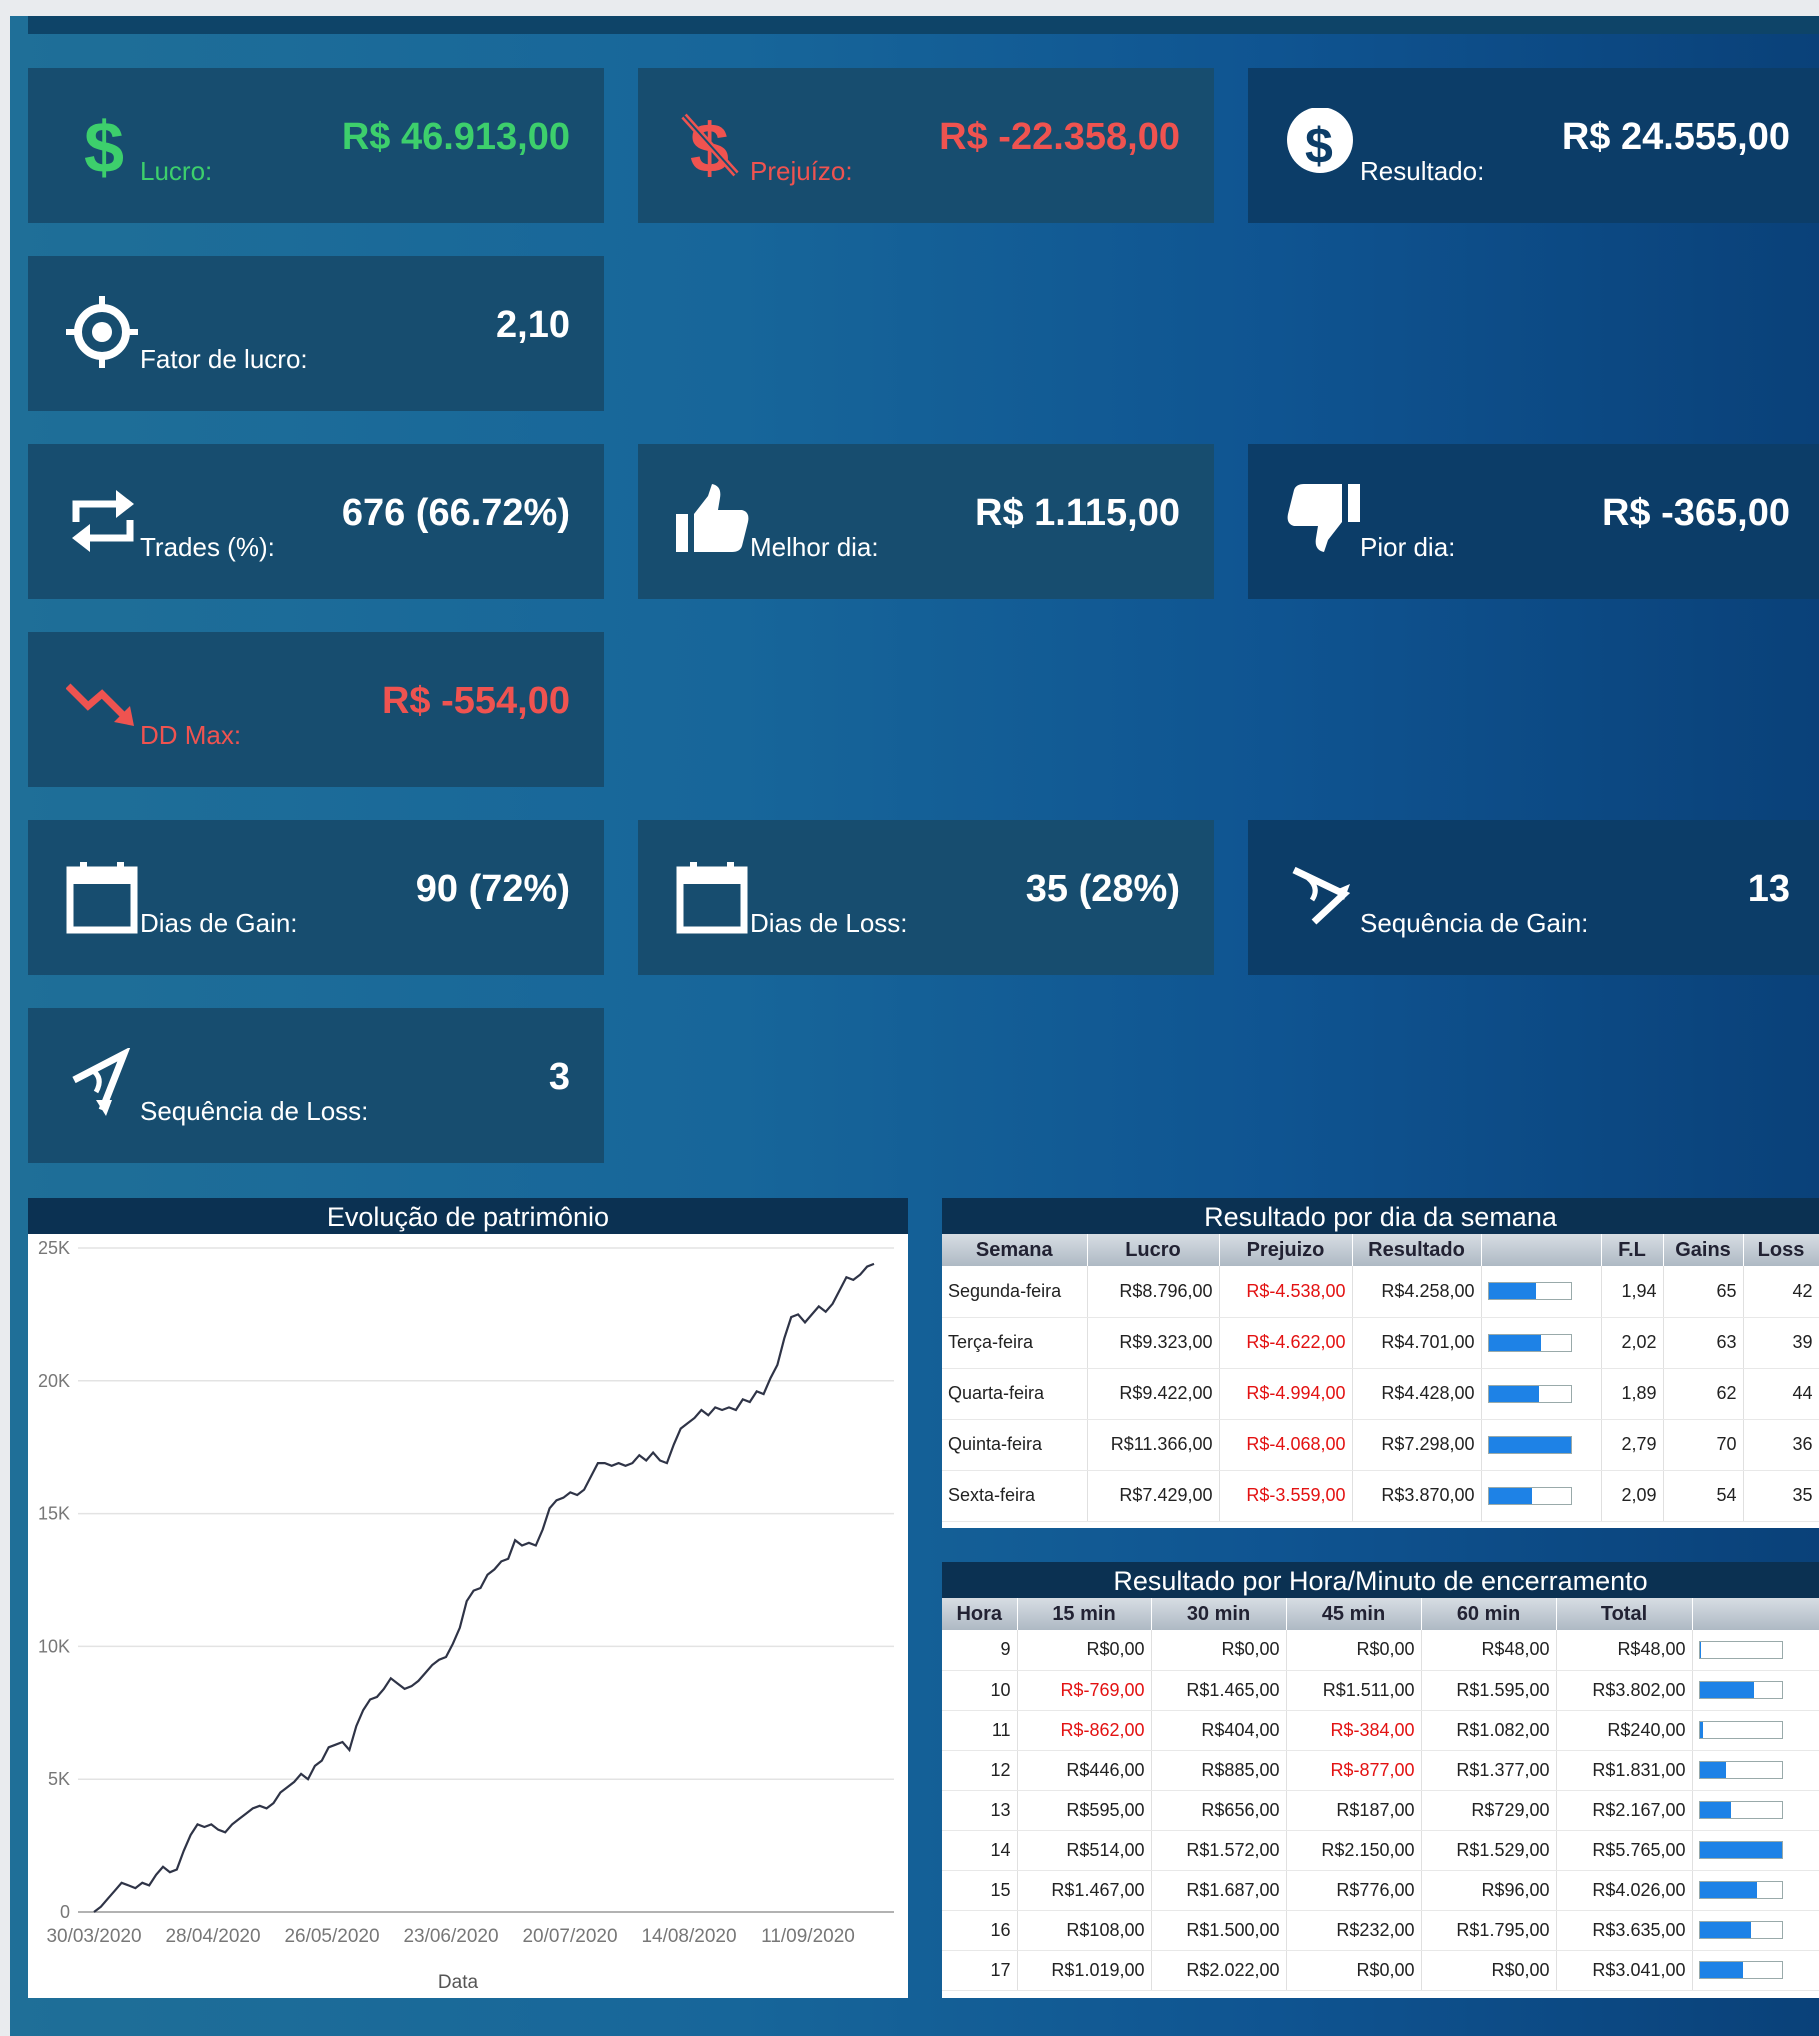  What do you see at coordinates (1533, 145) in the screenshot?
I see `card-resultado: $ Resultado: R$ 24.555,00` at bounding box center [1533, 145].